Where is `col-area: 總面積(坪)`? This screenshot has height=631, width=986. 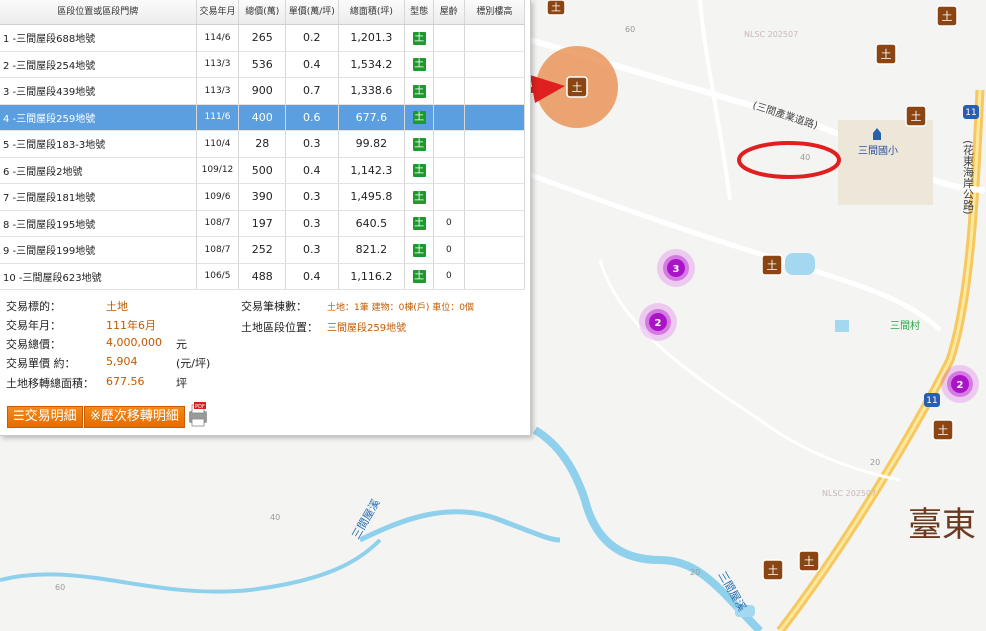 col-area: 總面積(坪) is located at coordinates (372, 12).